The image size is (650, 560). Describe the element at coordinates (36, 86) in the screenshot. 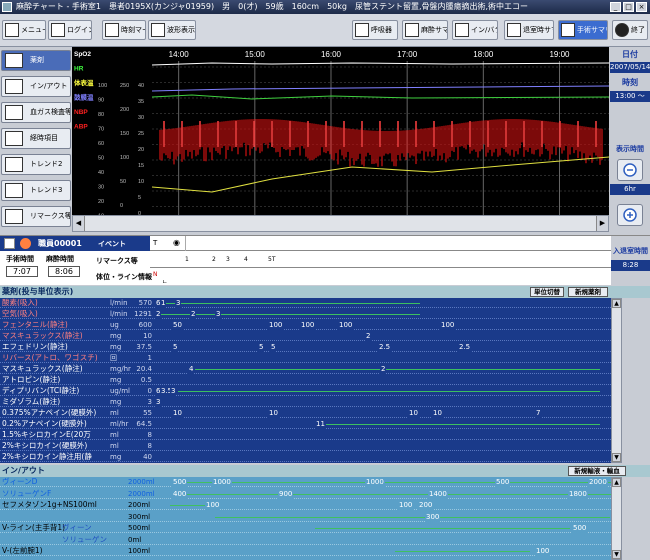

I see `sidebar-item-in-out: イン/アウト` at that location.